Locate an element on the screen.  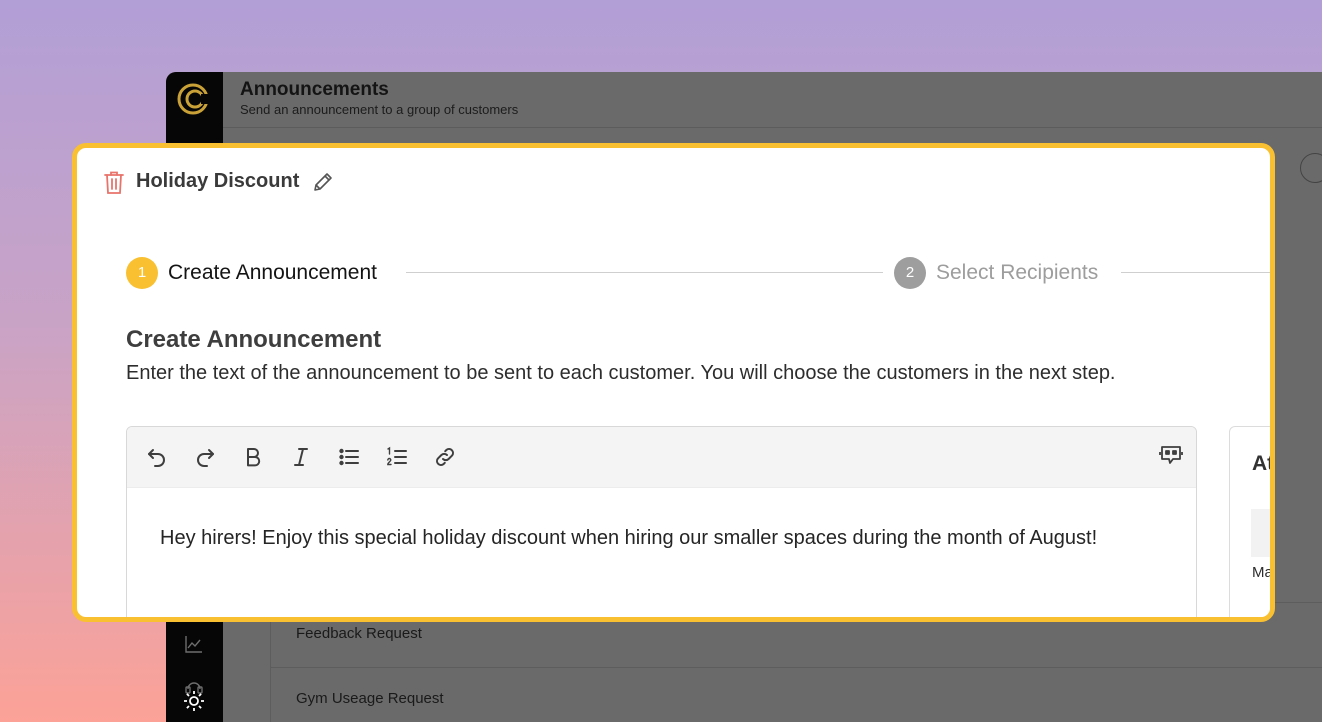
ai-chat-icon is located at coordinates (1171, 455).